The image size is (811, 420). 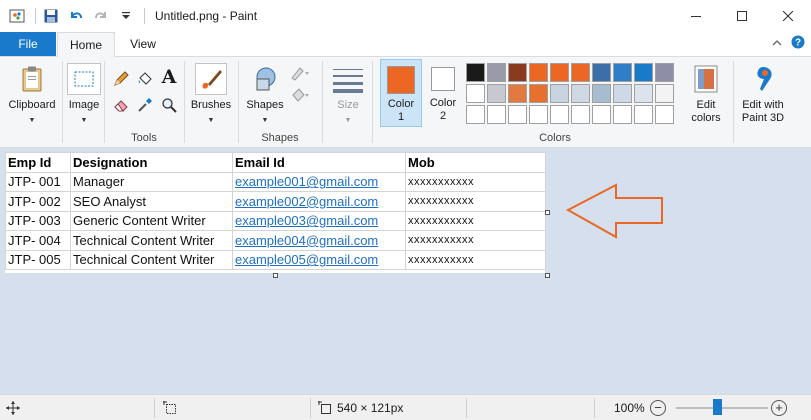 I want to click on customize-qat-button, so click(x=126, y=16).